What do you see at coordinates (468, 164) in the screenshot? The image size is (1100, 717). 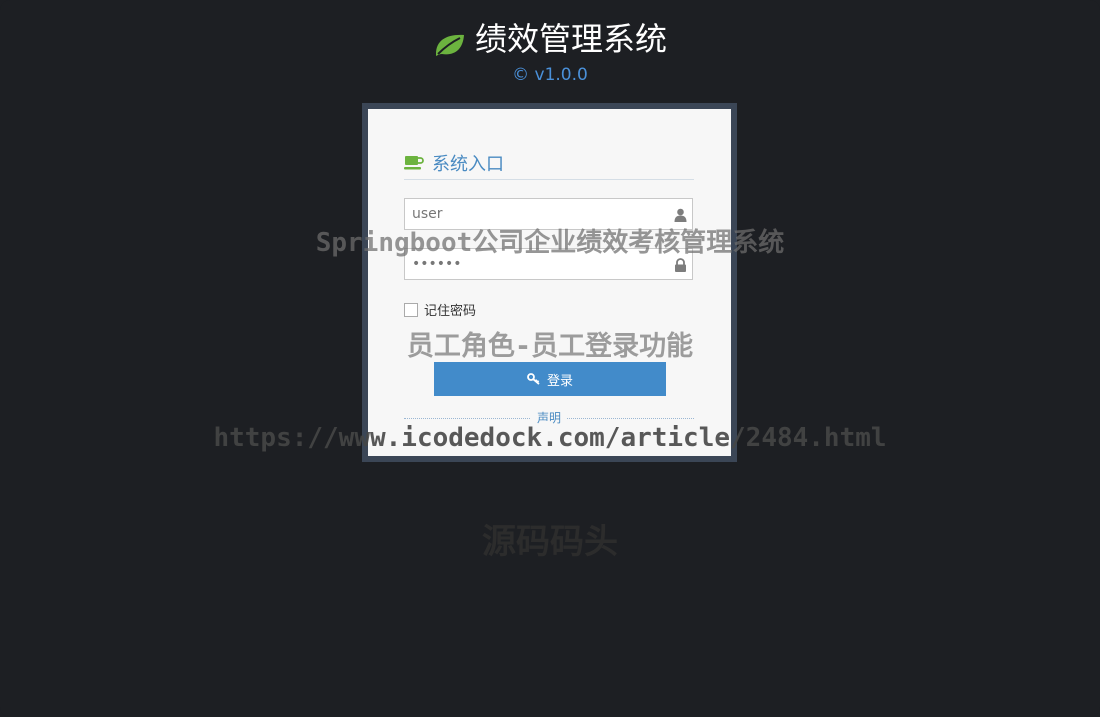 I see `login-title-text: 系统入口` at bounding box center [468, 164].